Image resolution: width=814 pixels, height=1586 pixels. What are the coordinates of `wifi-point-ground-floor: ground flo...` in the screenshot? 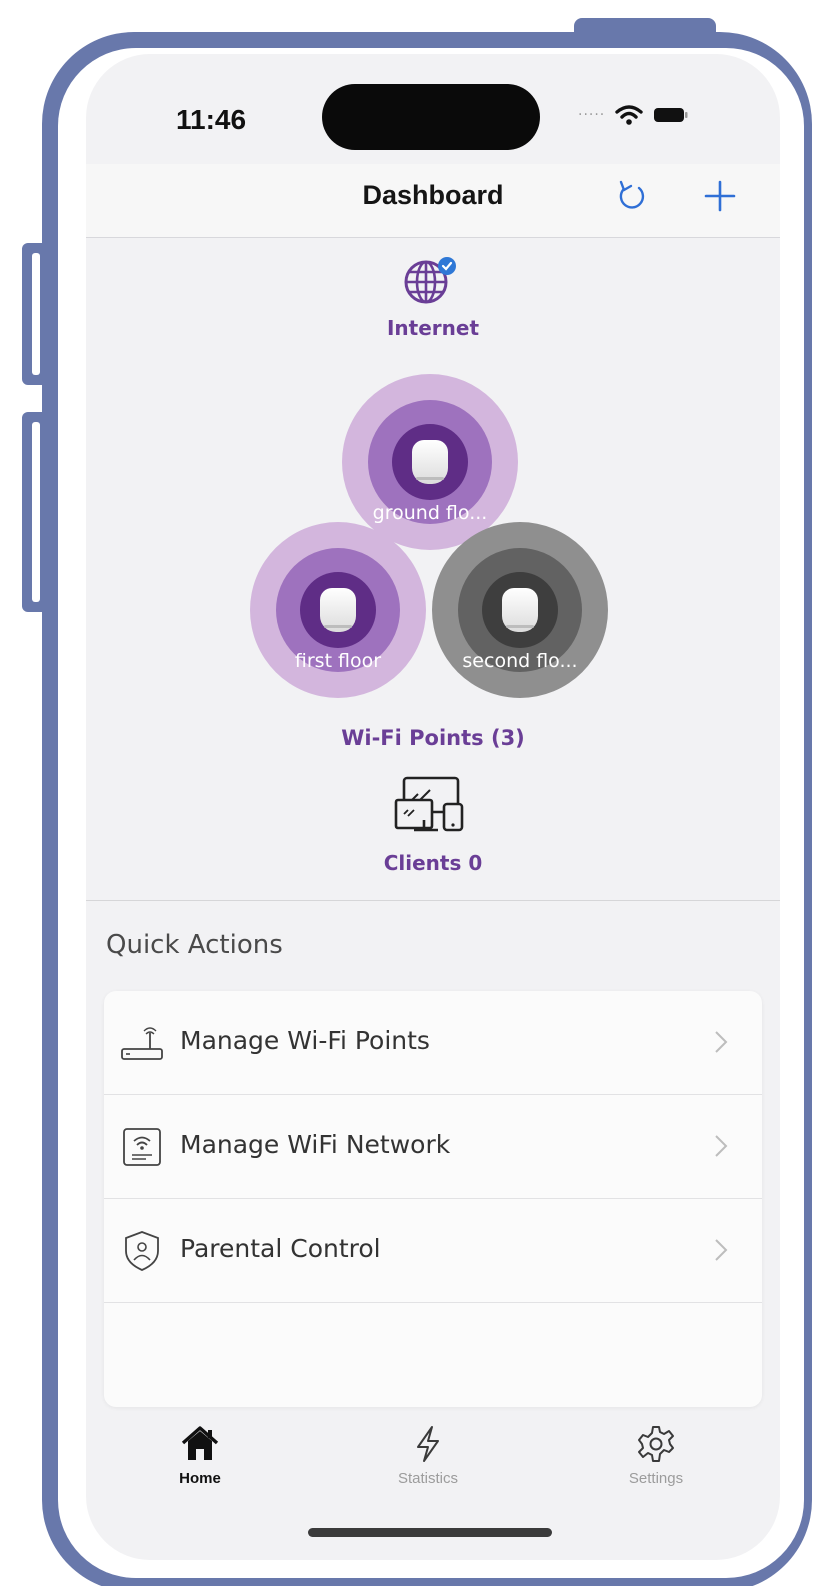 It's located at (430, 462).